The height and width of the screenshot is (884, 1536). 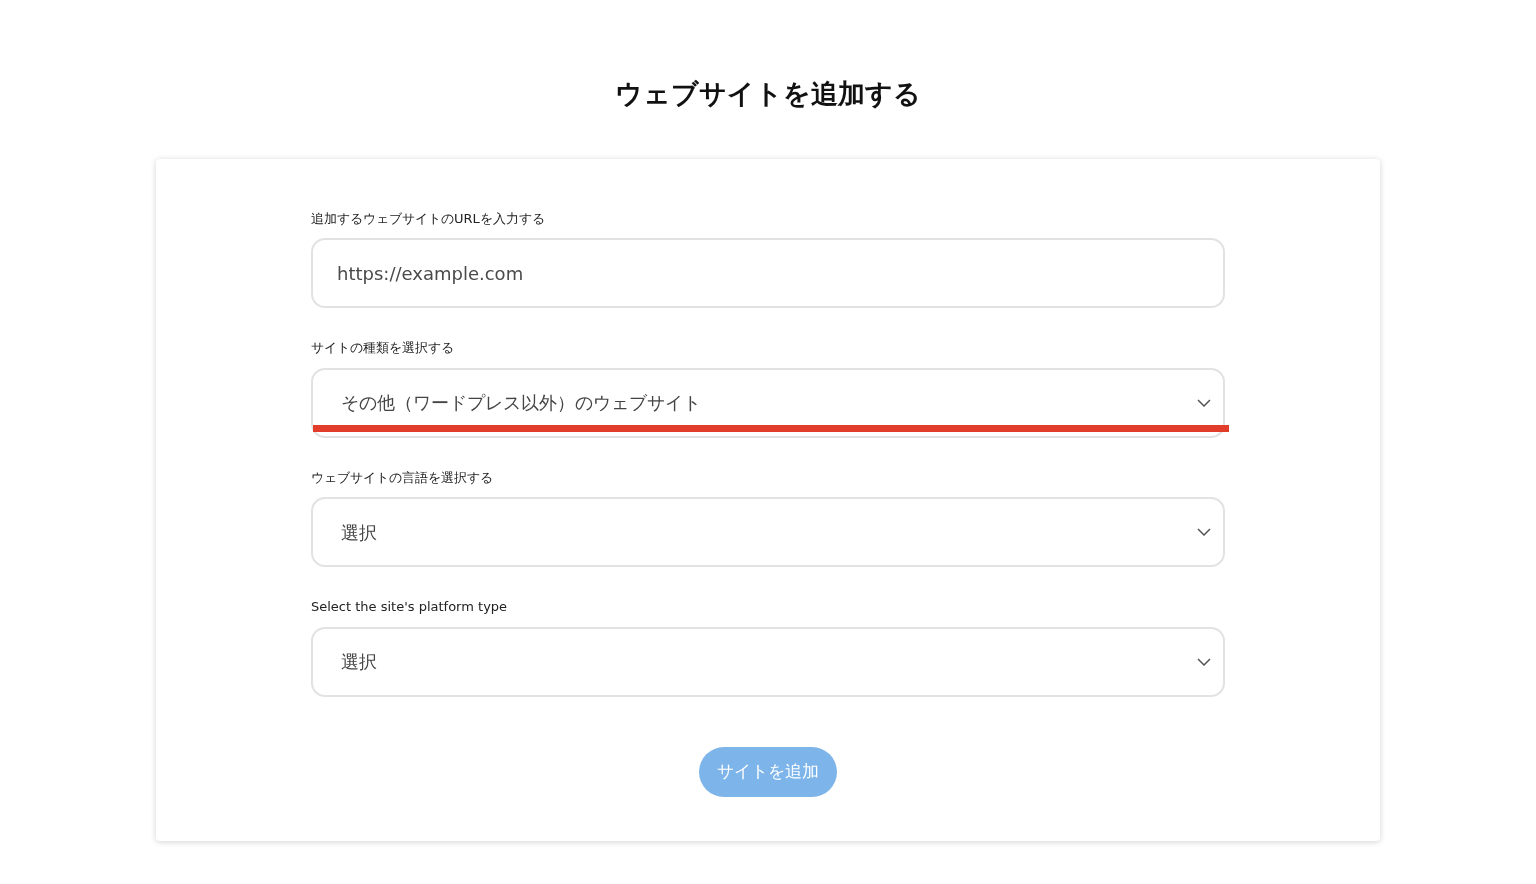 I want to click on url-field: https://example.com, so click(x=768, y=273).